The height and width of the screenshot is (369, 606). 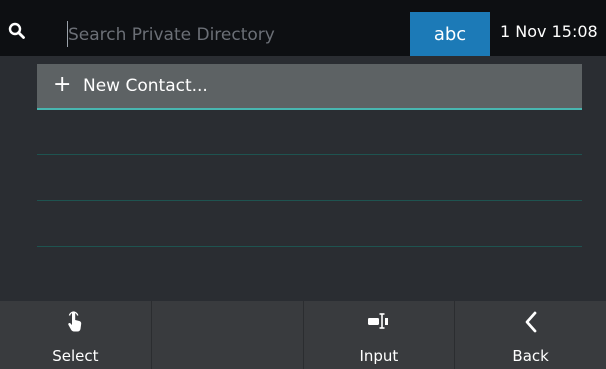 What do you see at coordinates (531, 324) in the screenshot?
I see `chevron-left-icon` at bounding box center [531, 324].